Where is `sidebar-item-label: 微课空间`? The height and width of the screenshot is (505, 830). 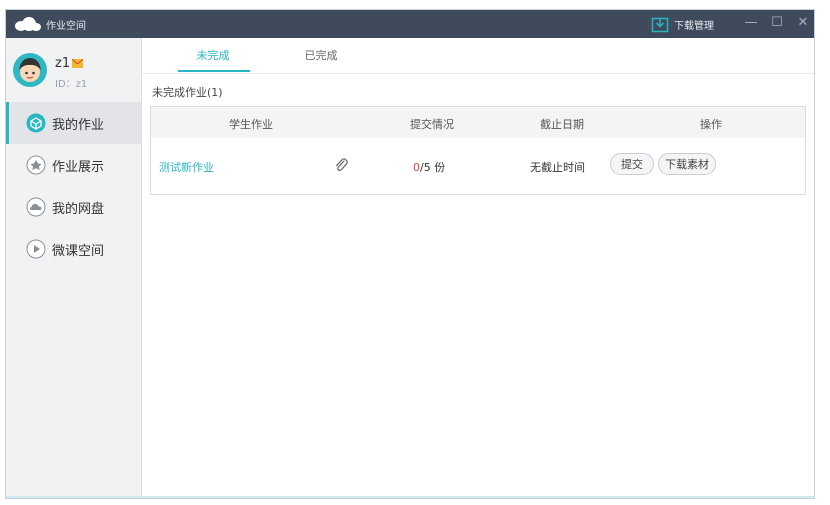 sidebar-item-label: 微课空间 is located at coordinates (78, 251).